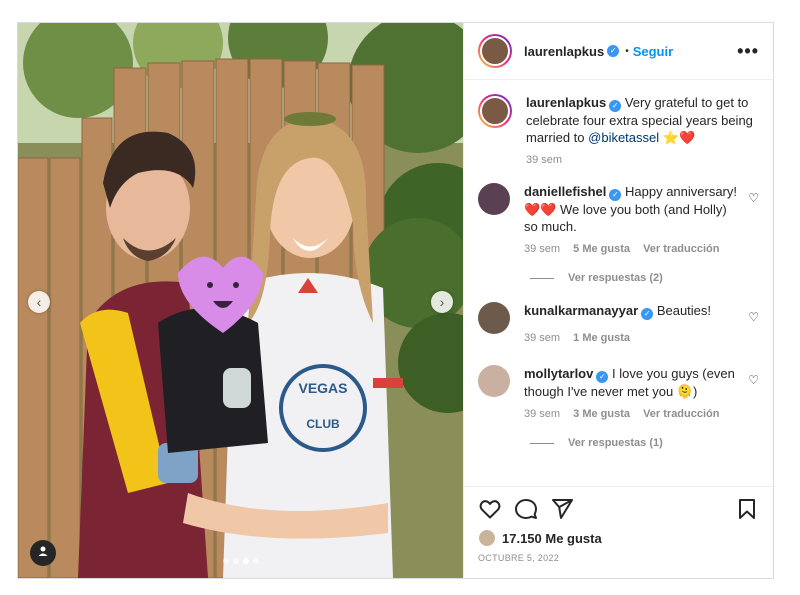 This screenshot has width=800, height=595. I want to click on carousel-prev-button: ‹, so click(39, 302).